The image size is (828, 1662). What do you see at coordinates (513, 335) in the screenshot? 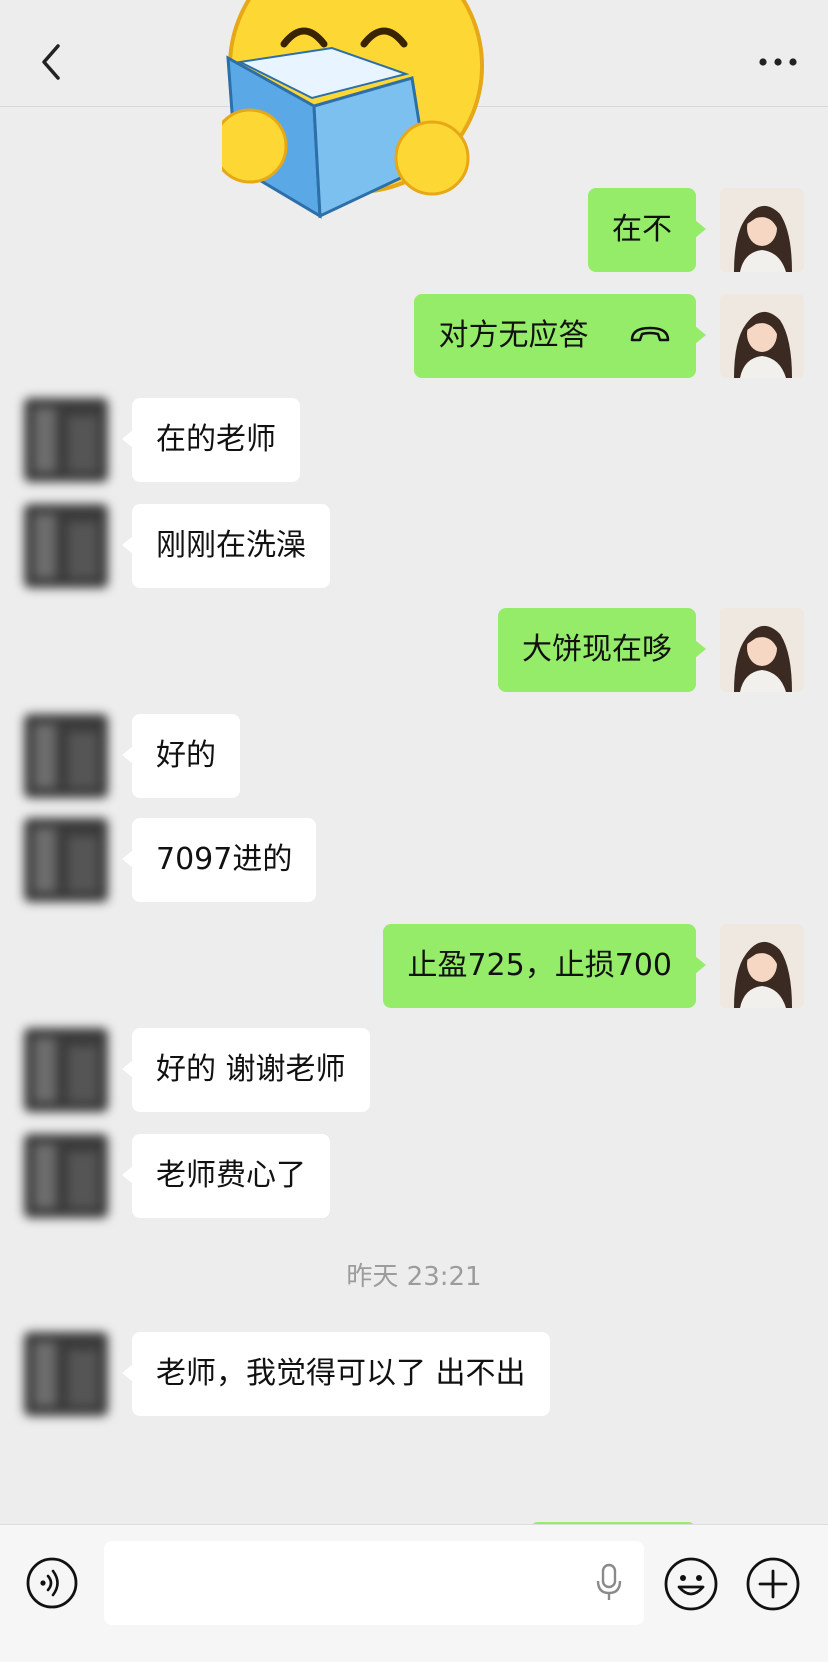
I see `message-text: 对方无应答` at bounding box center [513, 335].